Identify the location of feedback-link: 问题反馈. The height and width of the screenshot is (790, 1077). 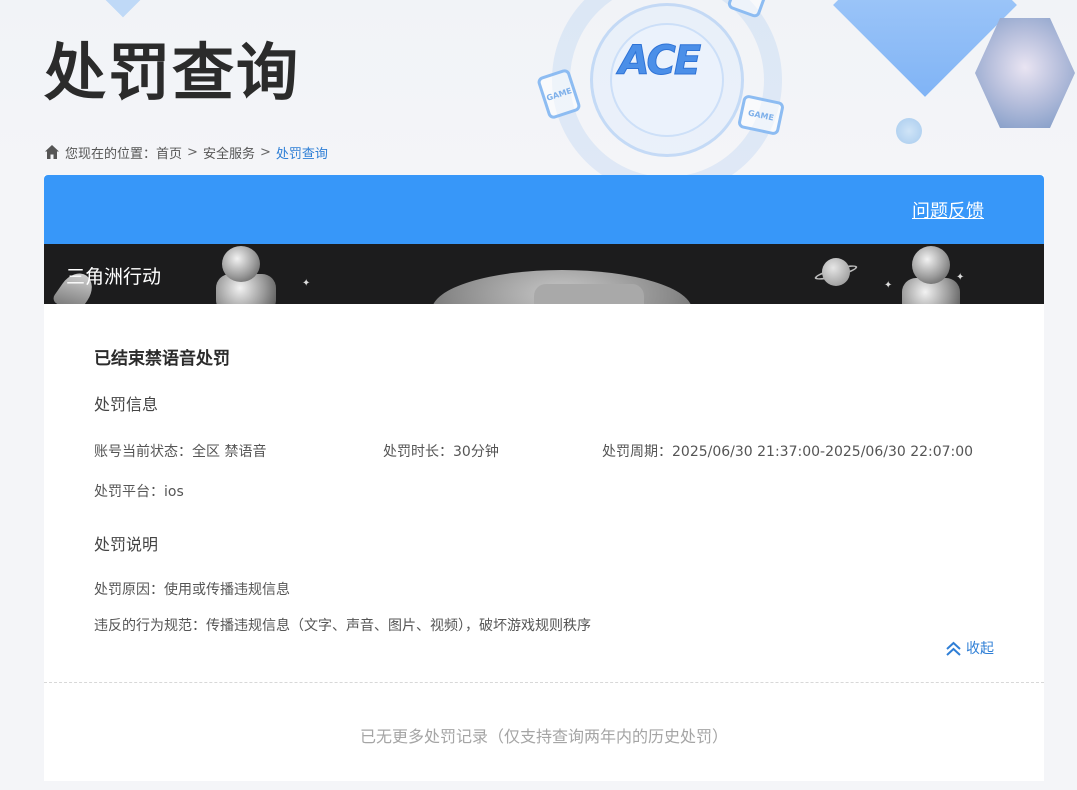
(948, 210).